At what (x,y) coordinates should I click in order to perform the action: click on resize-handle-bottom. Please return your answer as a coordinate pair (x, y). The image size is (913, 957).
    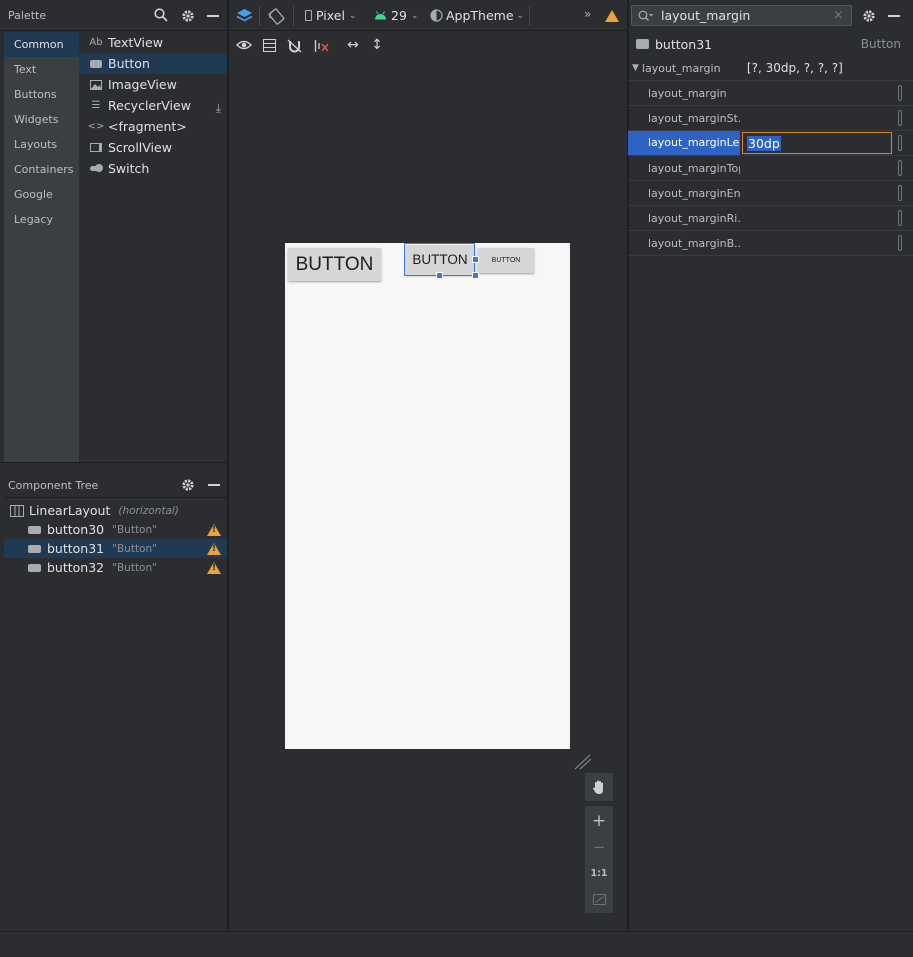
    Looking at the image, I should click on (439, 275).